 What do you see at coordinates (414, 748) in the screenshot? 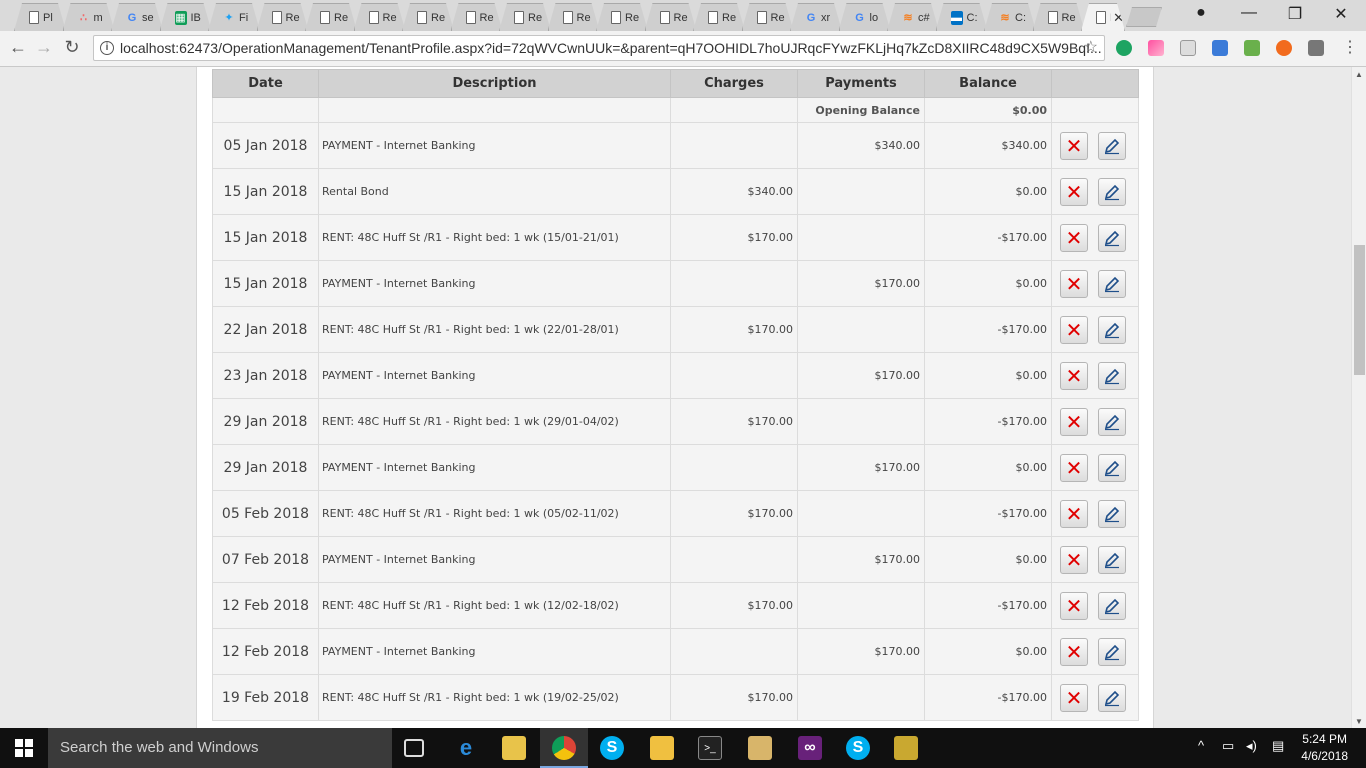
I see `task-view-icon` at bounding box center [414, 748].